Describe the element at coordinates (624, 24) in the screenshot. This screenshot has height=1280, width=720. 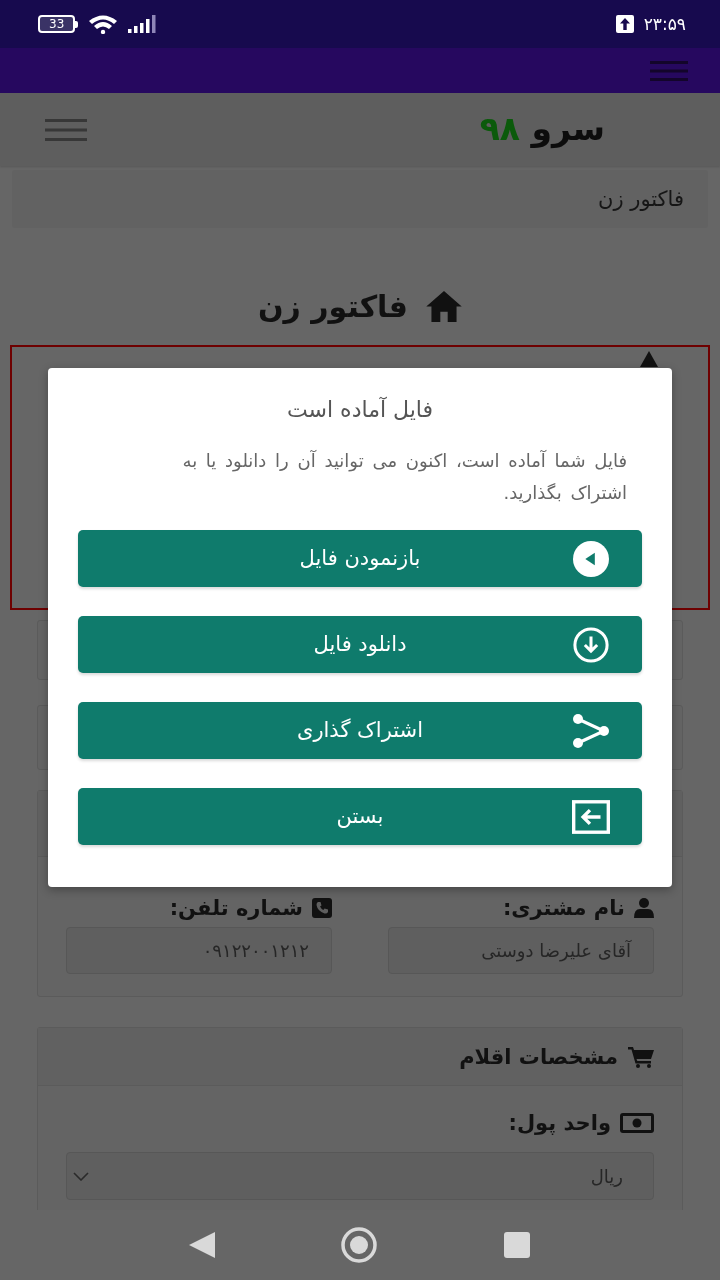
I see `upload-icon` at that location.